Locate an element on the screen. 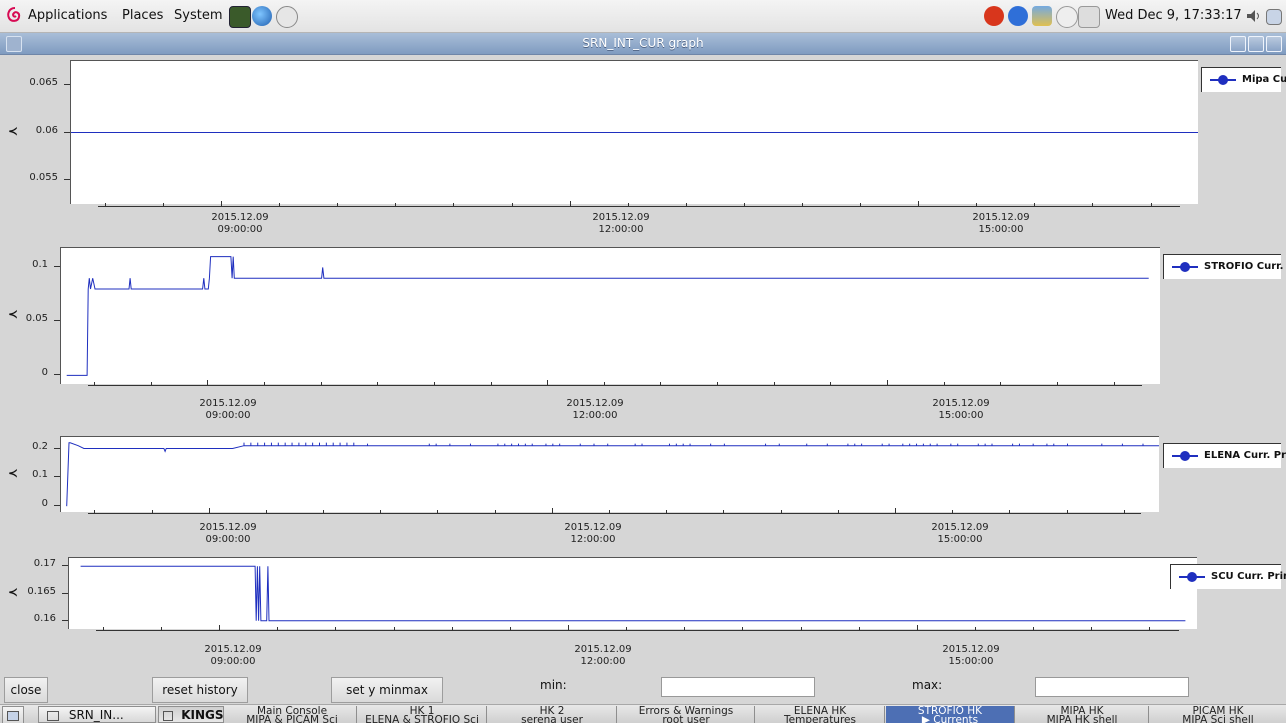 The height and width of the screenshot is (723, 1286). x-tick-label: 2015.12.09 15:00:00 is located at coordinates (1001, 224).